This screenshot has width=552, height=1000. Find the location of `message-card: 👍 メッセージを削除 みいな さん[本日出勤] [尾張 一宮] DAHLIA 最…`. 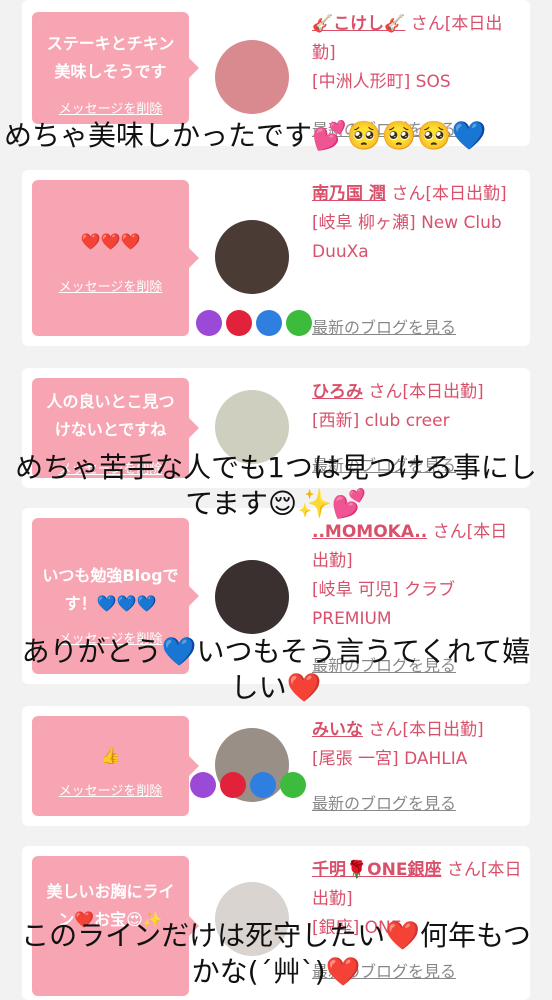

message-card: 👍 メッセージを削除 みいな さん[本日出勤] [尾張 一宮] DAHLIA 最… is located at coordinates (276, 766).